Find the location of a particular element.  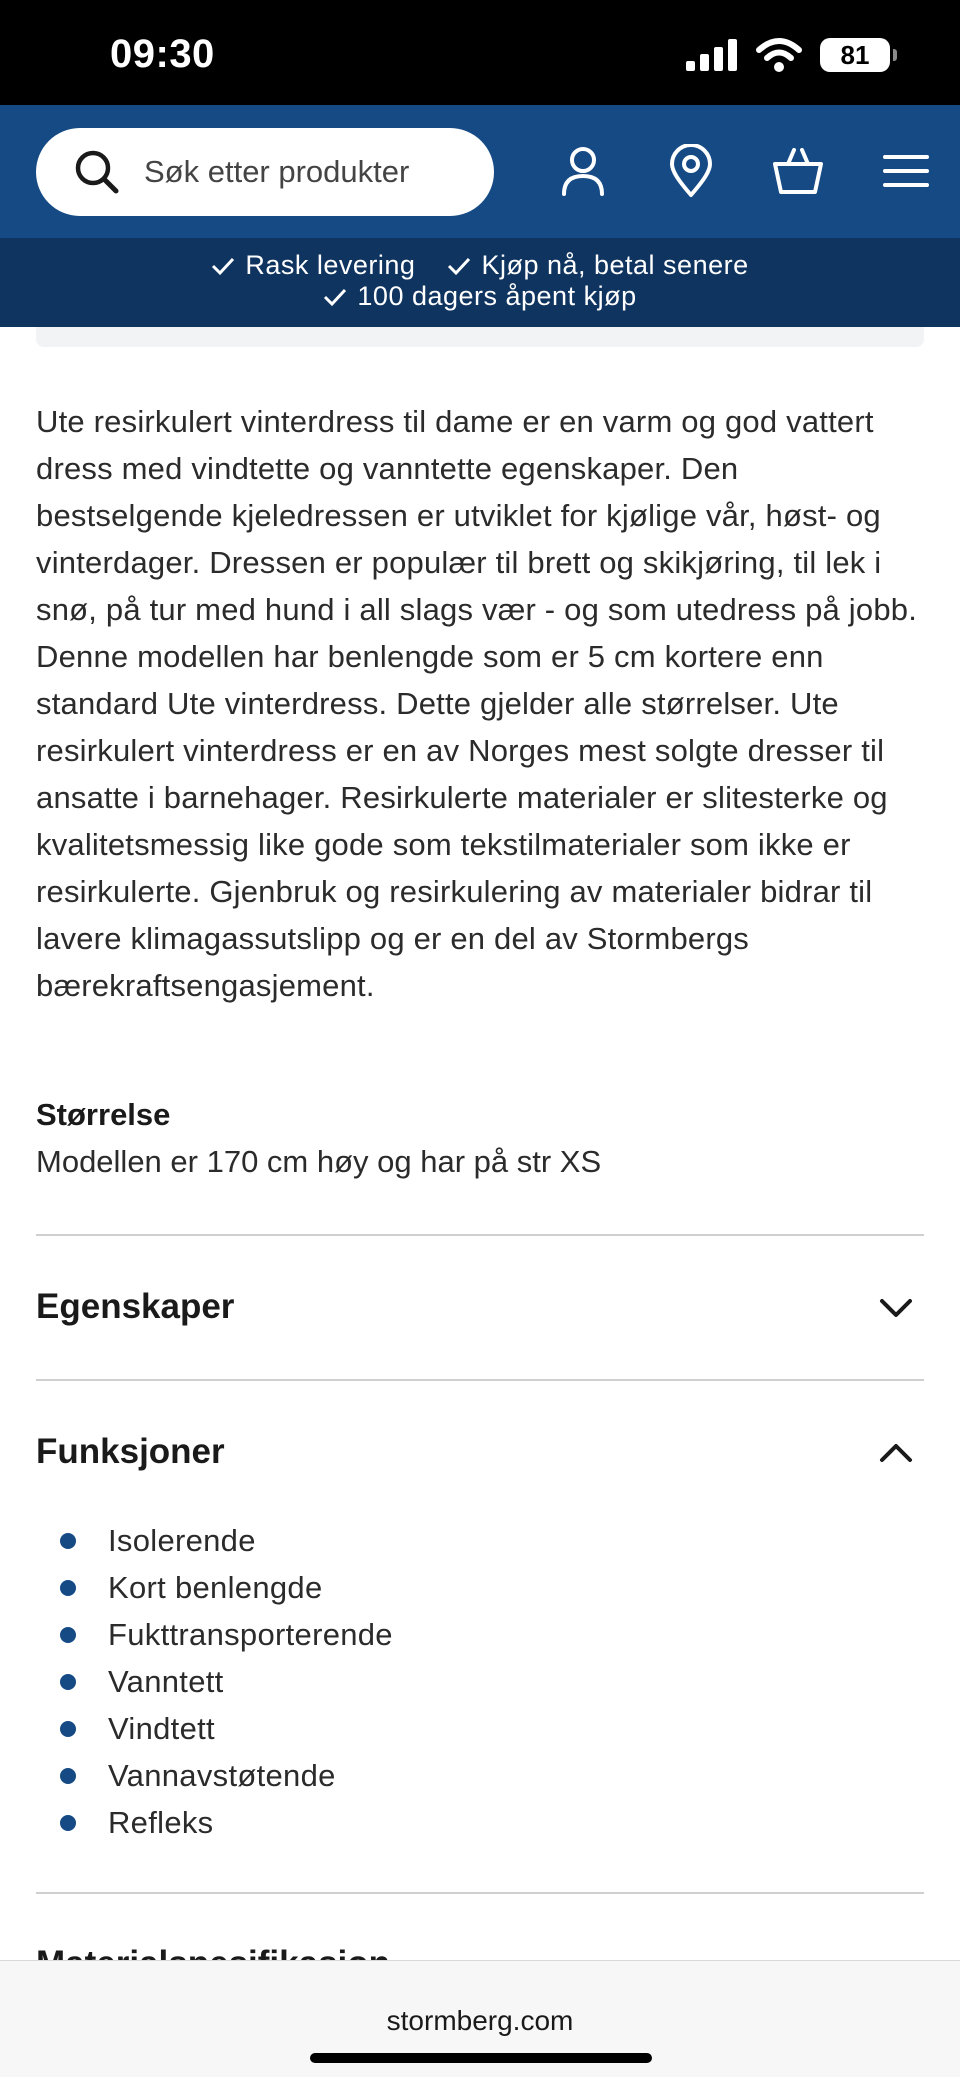

list-item: Isolerende is located at coordinates (226, 1540).